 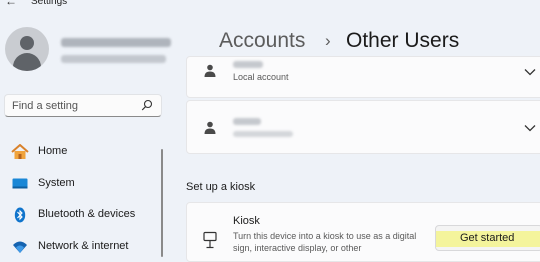 I want to click on avatar, so click(x=27, y=49).